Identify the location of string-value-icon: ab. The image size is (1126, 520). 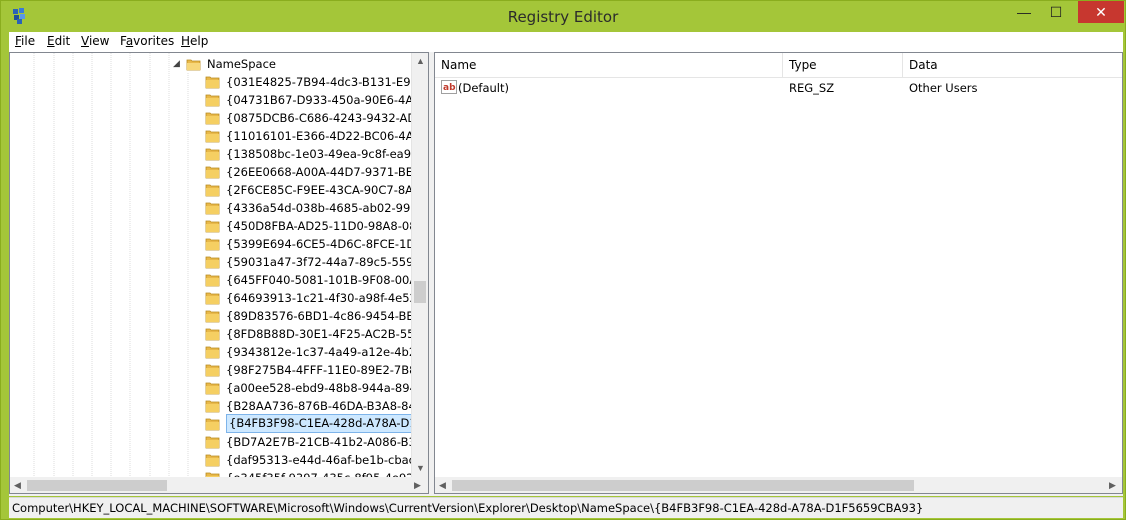
(449, 87).